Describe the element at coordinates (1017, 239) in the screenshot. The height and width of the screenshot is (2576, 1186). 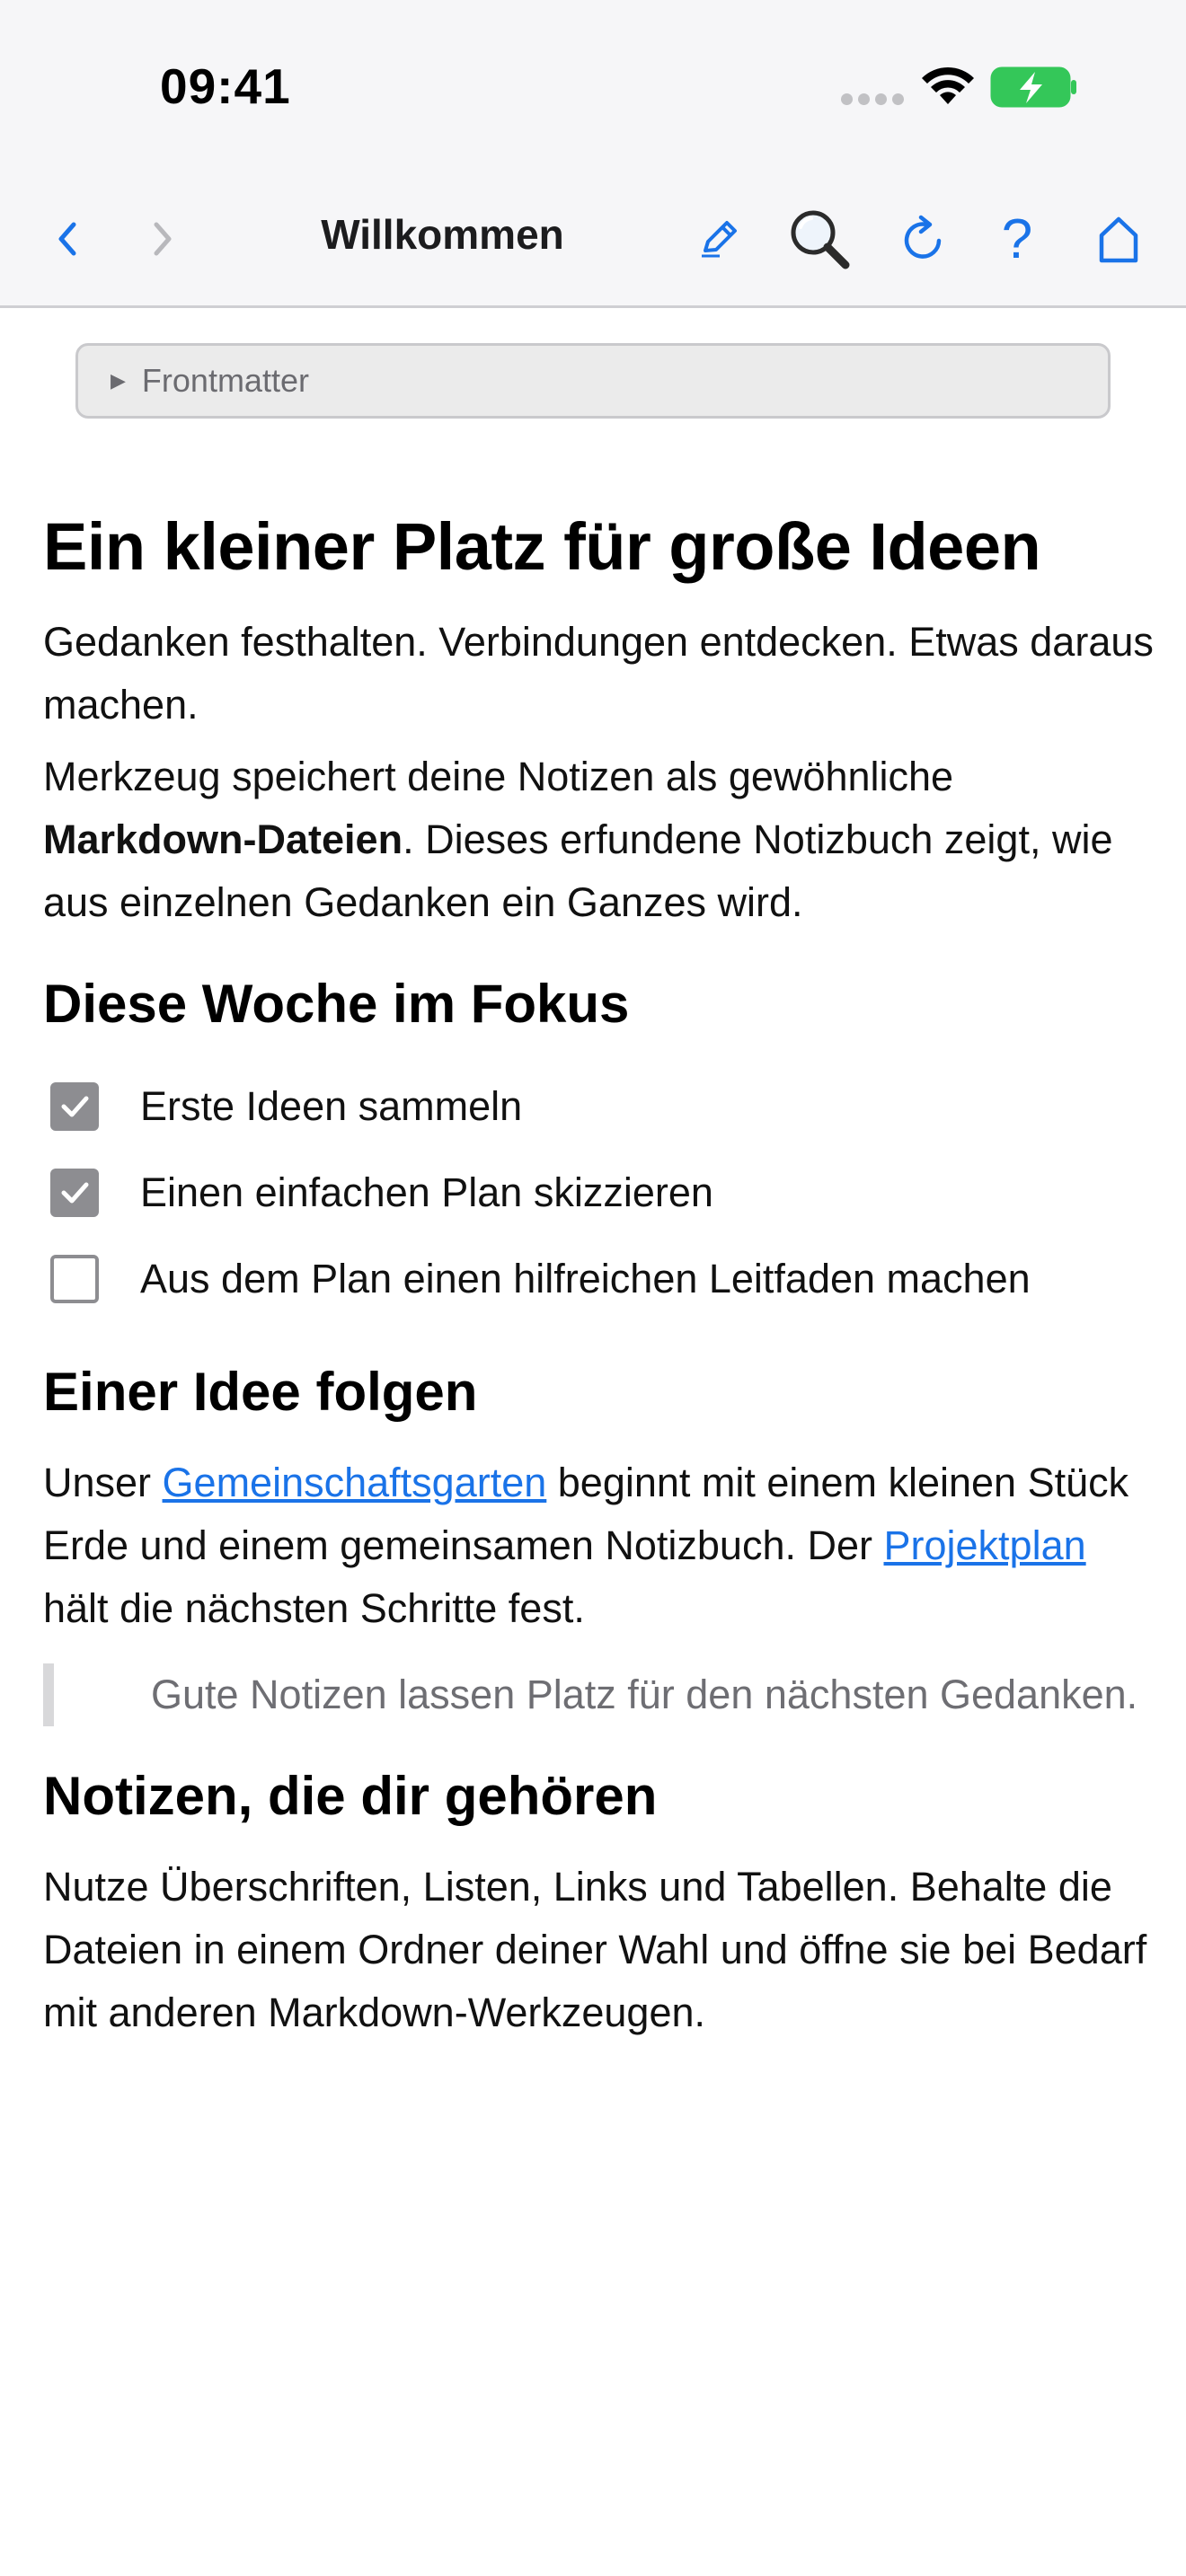
I see `help-icon: ?` at that location.